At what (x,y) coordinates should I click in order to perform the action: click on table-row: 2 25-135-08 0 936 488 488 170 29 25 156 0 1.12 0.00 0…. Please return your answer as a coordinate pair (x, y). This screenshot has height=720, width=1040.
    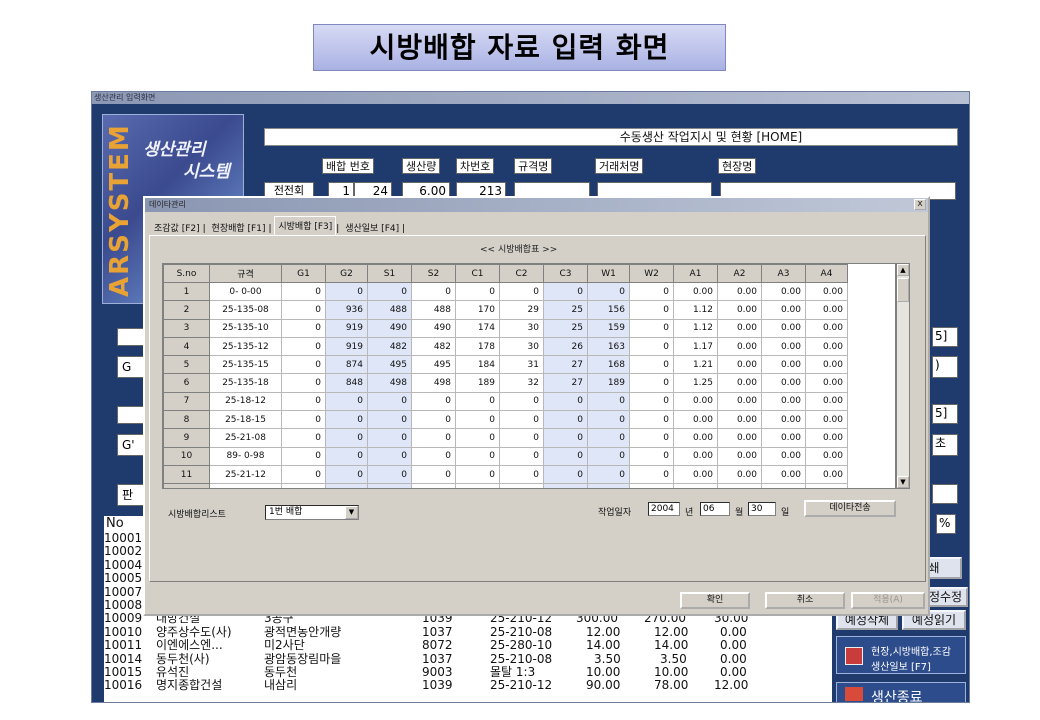
    Looking at the image, I should click on (505, 310).